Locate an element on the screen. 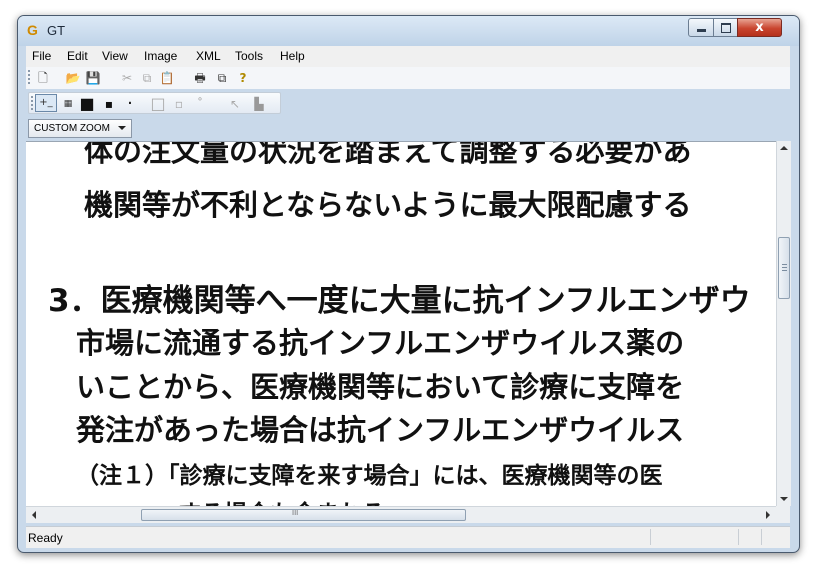 Image resolution: width=818 pixels, height=574 pixels. minimize-button is located at coordinates (701, 27).